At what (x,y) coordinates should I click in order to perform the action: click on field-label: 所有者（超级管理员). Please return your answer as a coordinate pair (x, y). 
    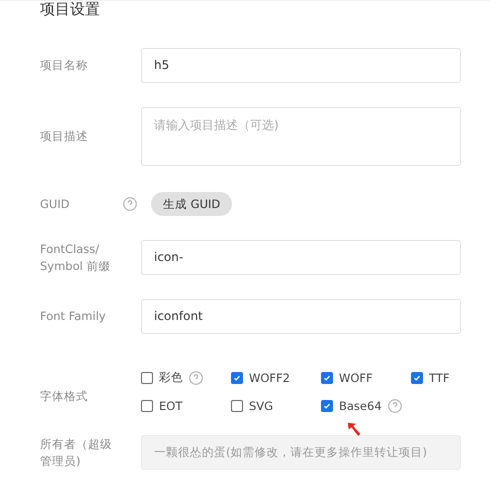
    Looking at the image, I should click on (76, 453).